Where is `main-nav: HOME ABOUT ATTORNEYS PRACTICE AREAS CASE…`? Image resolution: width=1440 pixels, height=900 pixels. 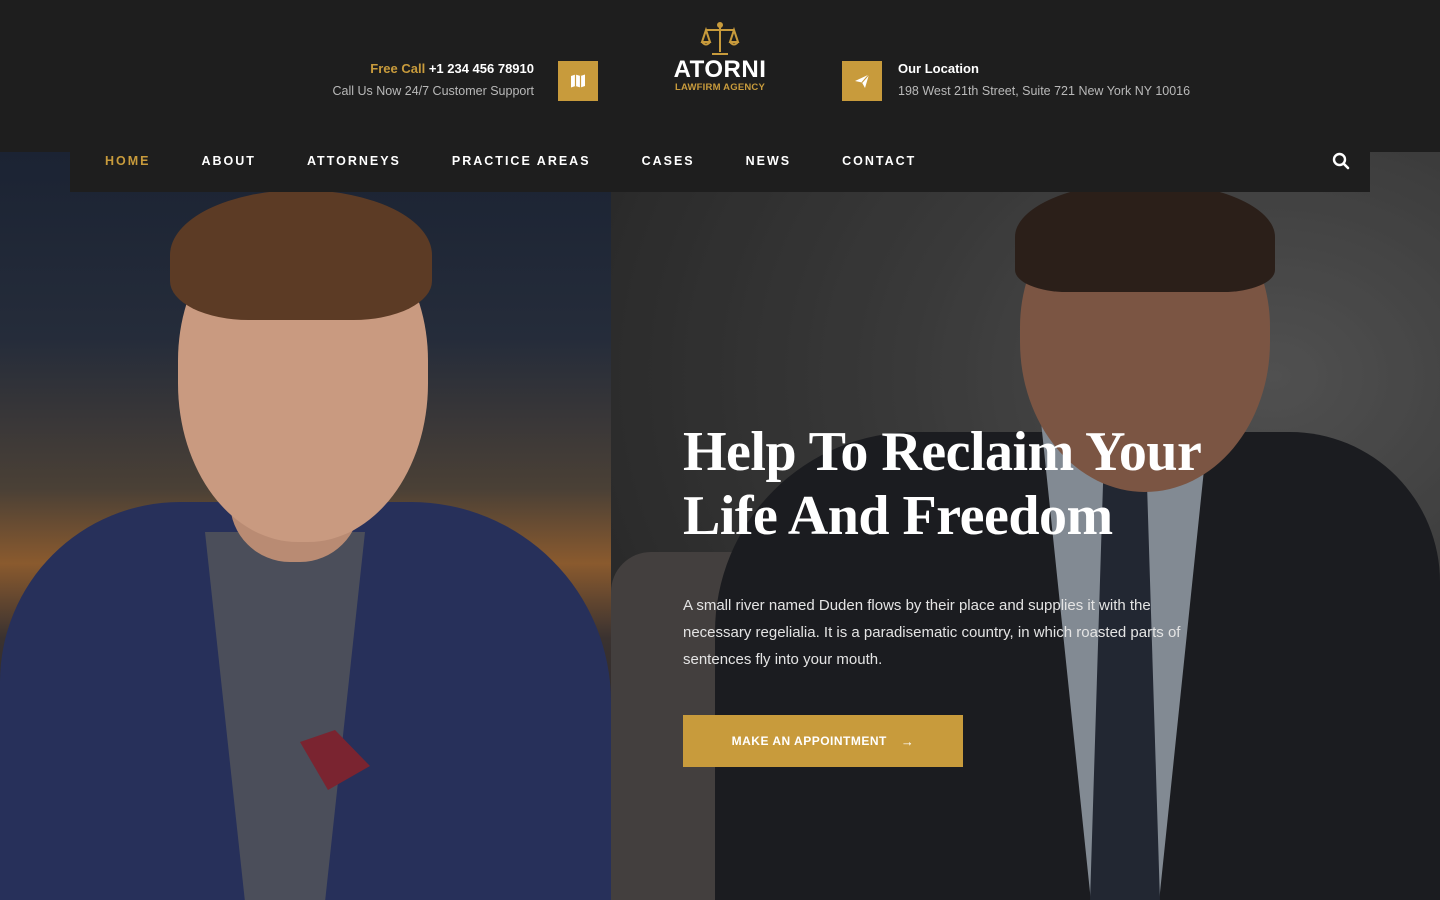
main-nav: HOME ABOUT ATTORNEYS PRACTICE AREAS CASE… is located at coordinates (720, 161).